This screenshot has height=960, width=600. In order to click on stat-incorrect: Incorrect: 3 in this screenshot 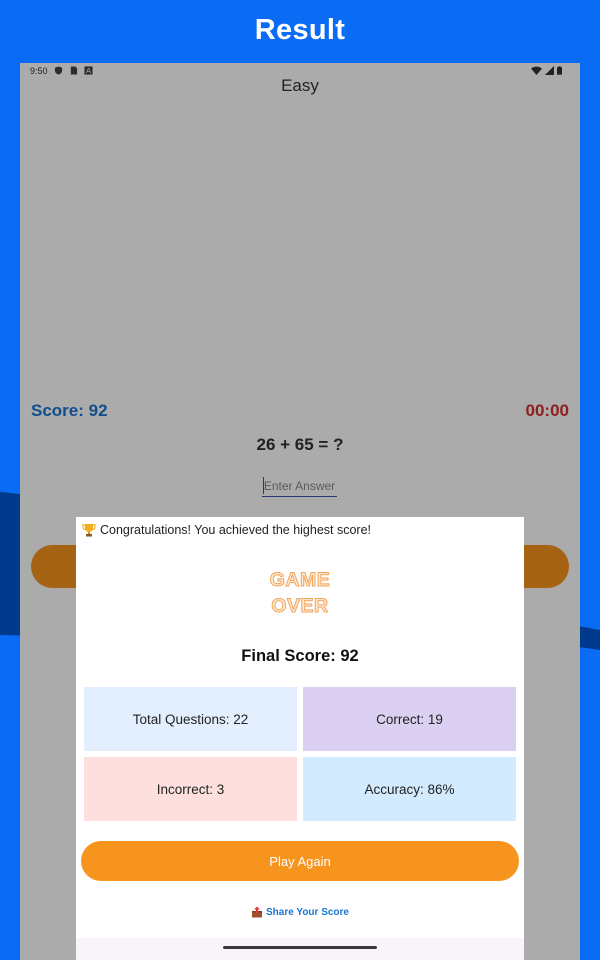, I will do `click(190, 789)`.